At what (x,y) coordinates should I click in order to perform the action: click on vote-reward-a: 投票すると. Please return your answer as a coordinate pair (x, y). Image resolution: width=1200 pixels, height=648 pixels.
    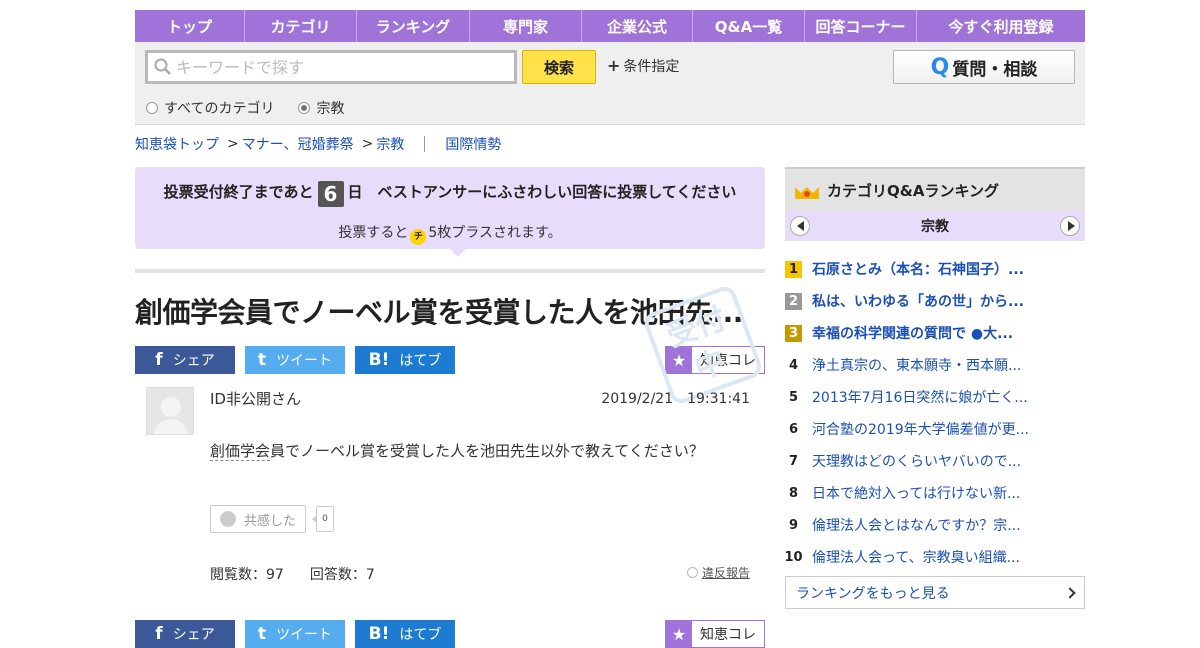
    Looking at the image, I should click on (373, 233).